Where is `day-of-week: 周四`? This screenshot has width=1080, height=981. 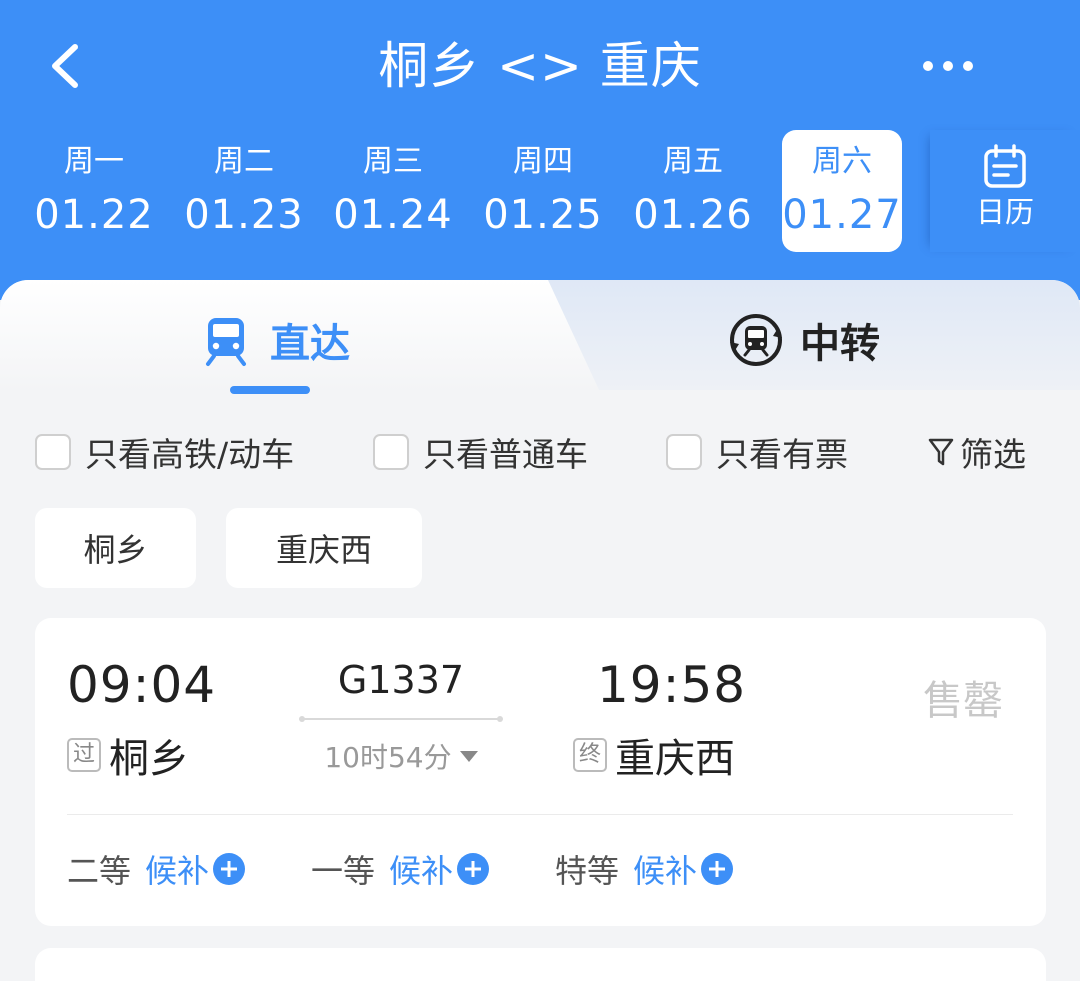 day-of-week: 周四 is located at coordinates (543, 161).